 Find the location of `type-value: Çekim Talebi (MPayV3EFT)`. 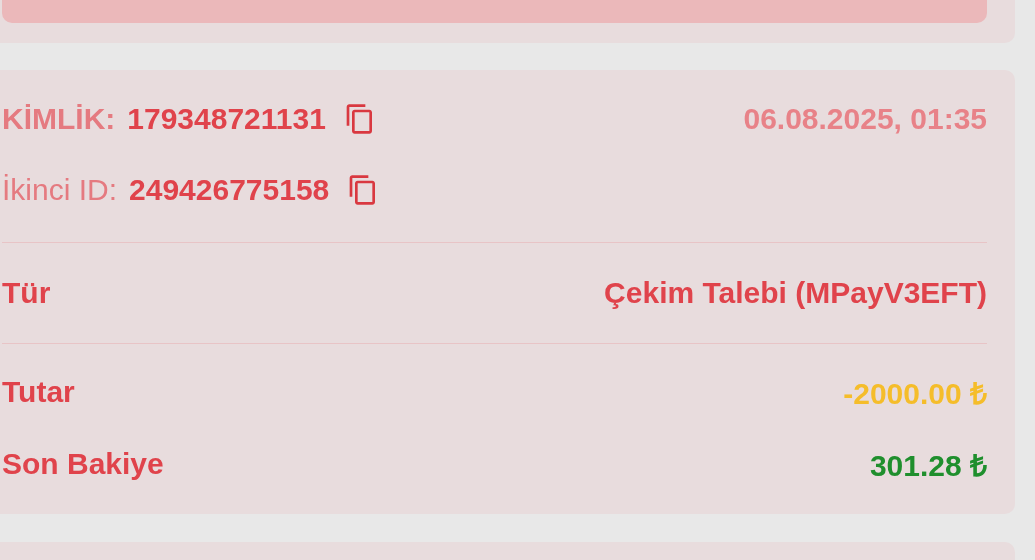

type-value: Çekim Talebi (MPayV3EFT) is located at coordinates (795, 293).